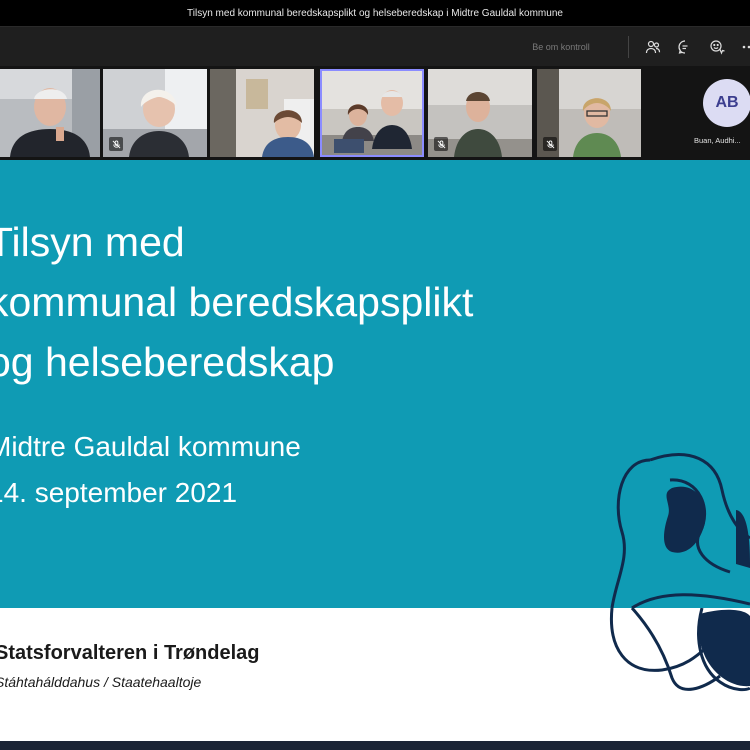 The height and width of the screenshot is (750, 750). I want to click on reactions-icon, so click(717, 47).